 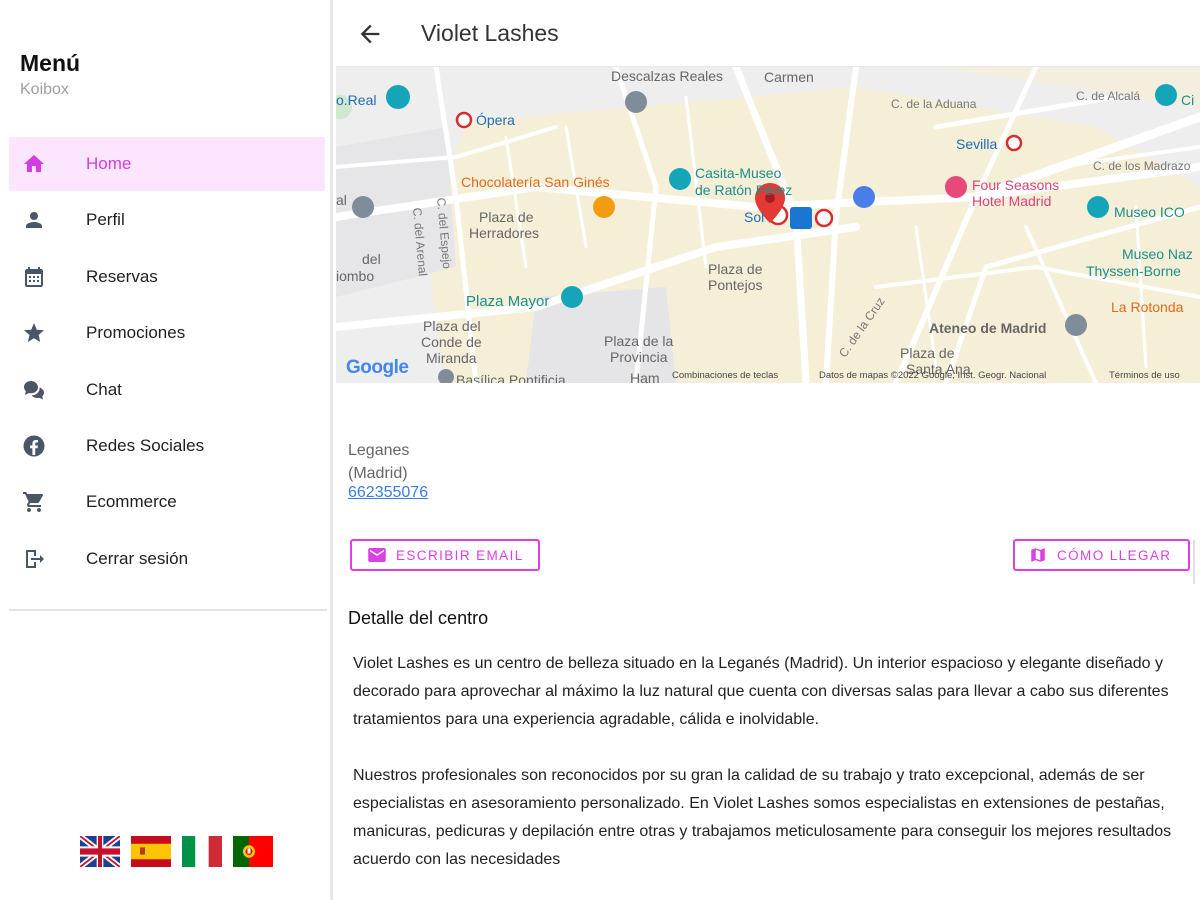 I want to click on facebook-icon, so click(x=34, y=446).